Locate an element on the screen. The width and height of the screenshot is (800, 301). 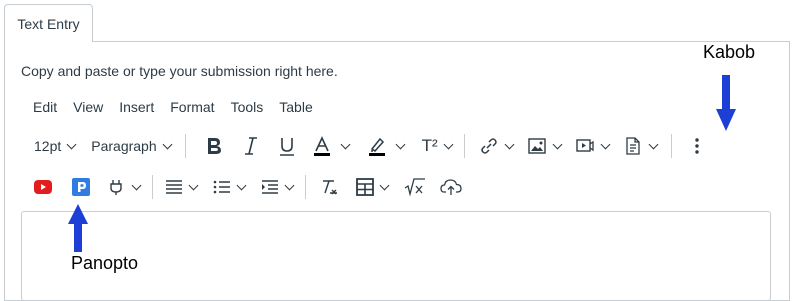
media-icon is located at coordinates (584, 145).